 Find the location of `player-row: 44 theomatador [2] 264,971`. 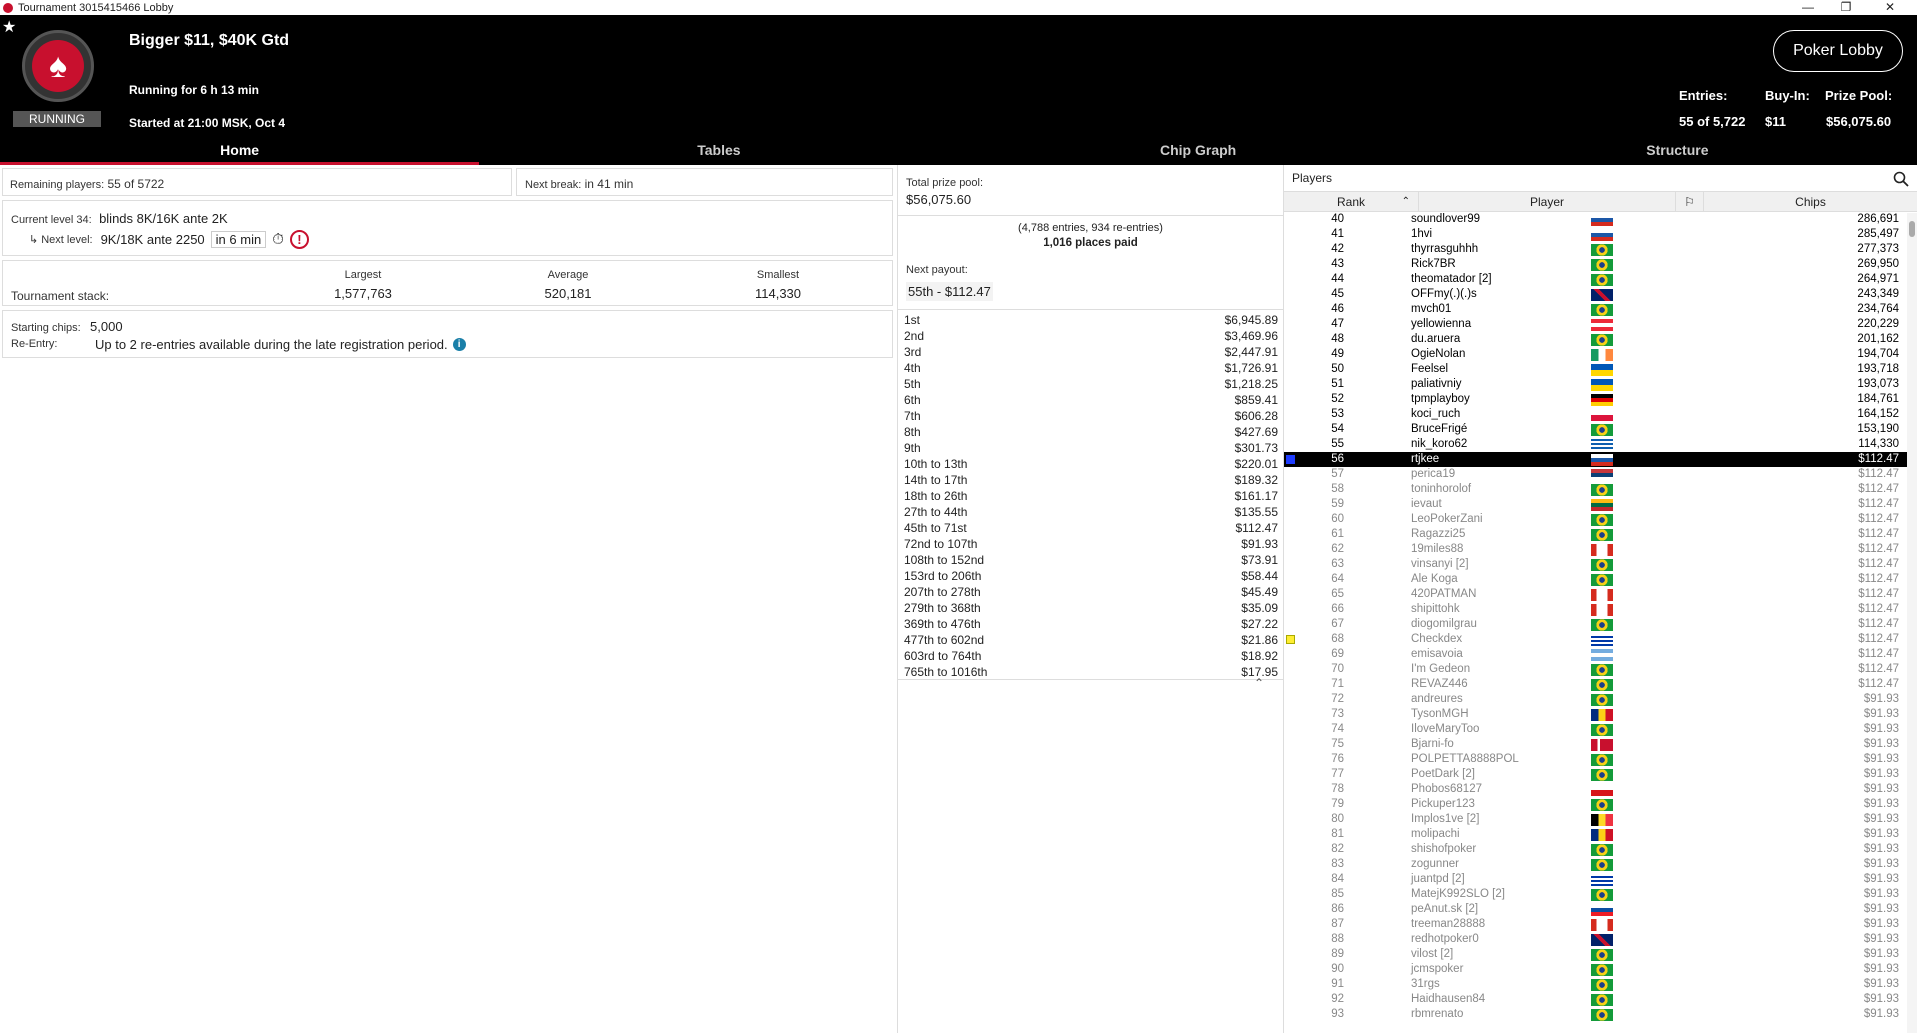

player-row: 44 theomatador [2] 264,971 is located at coordinates (1600, 279).